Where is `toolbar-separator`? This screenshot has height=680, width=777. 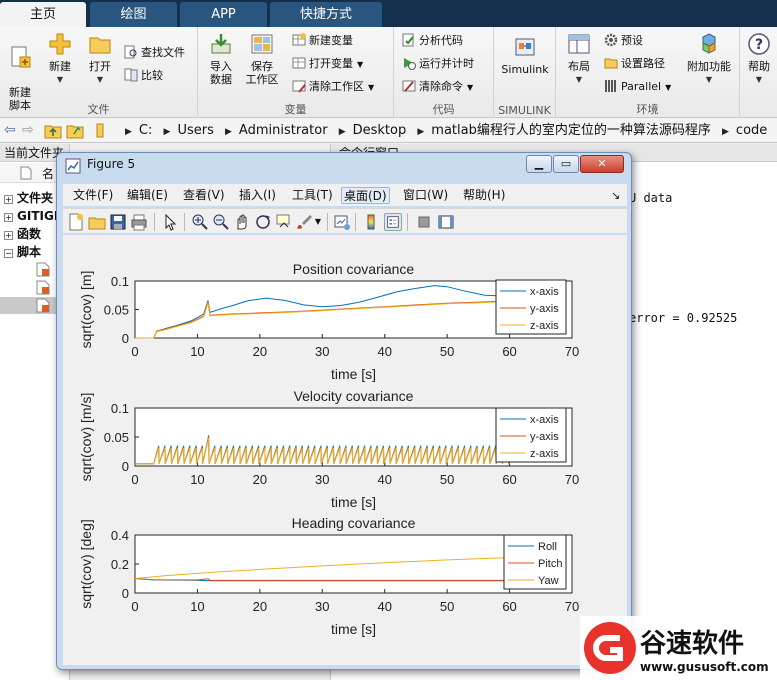
toolbar-separator is located at coordinates (184, 222).